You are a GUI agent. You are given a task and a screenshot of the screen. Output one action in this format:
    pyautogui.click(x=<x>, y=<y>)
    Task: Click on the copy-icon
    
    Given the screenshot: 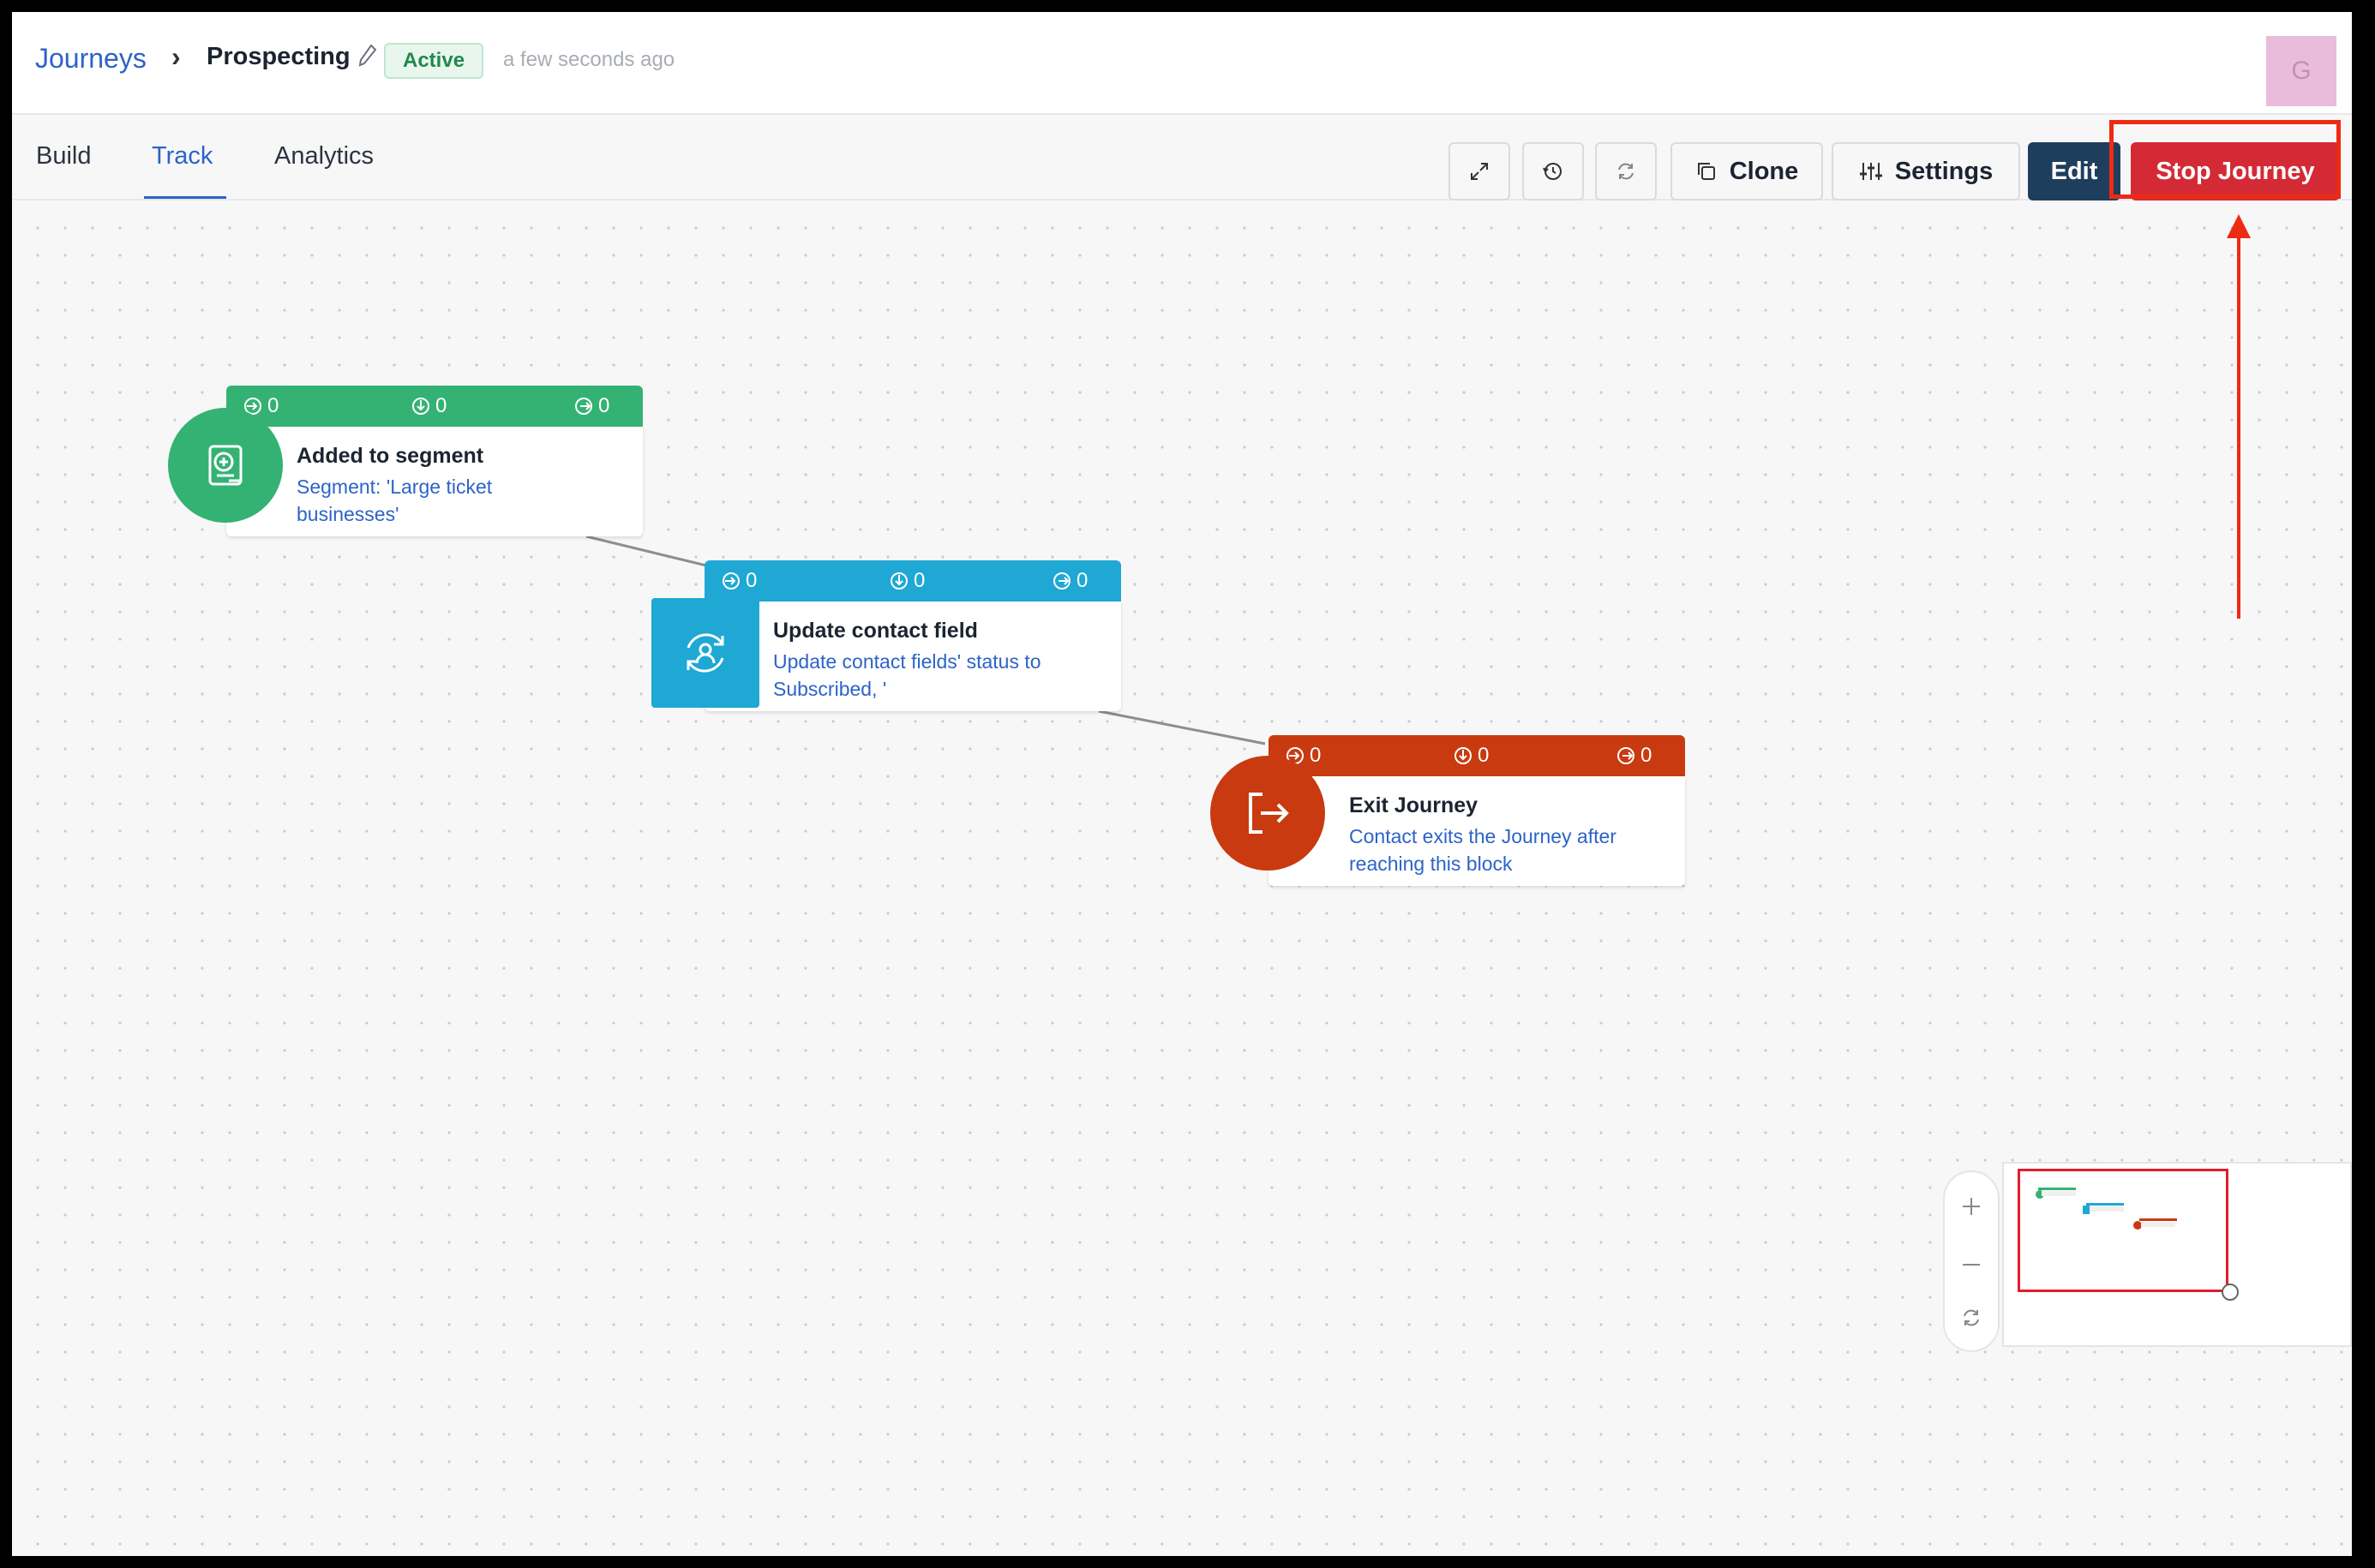 What is the action you would take?
    pyautogui.click(x=1706, y=171)
    